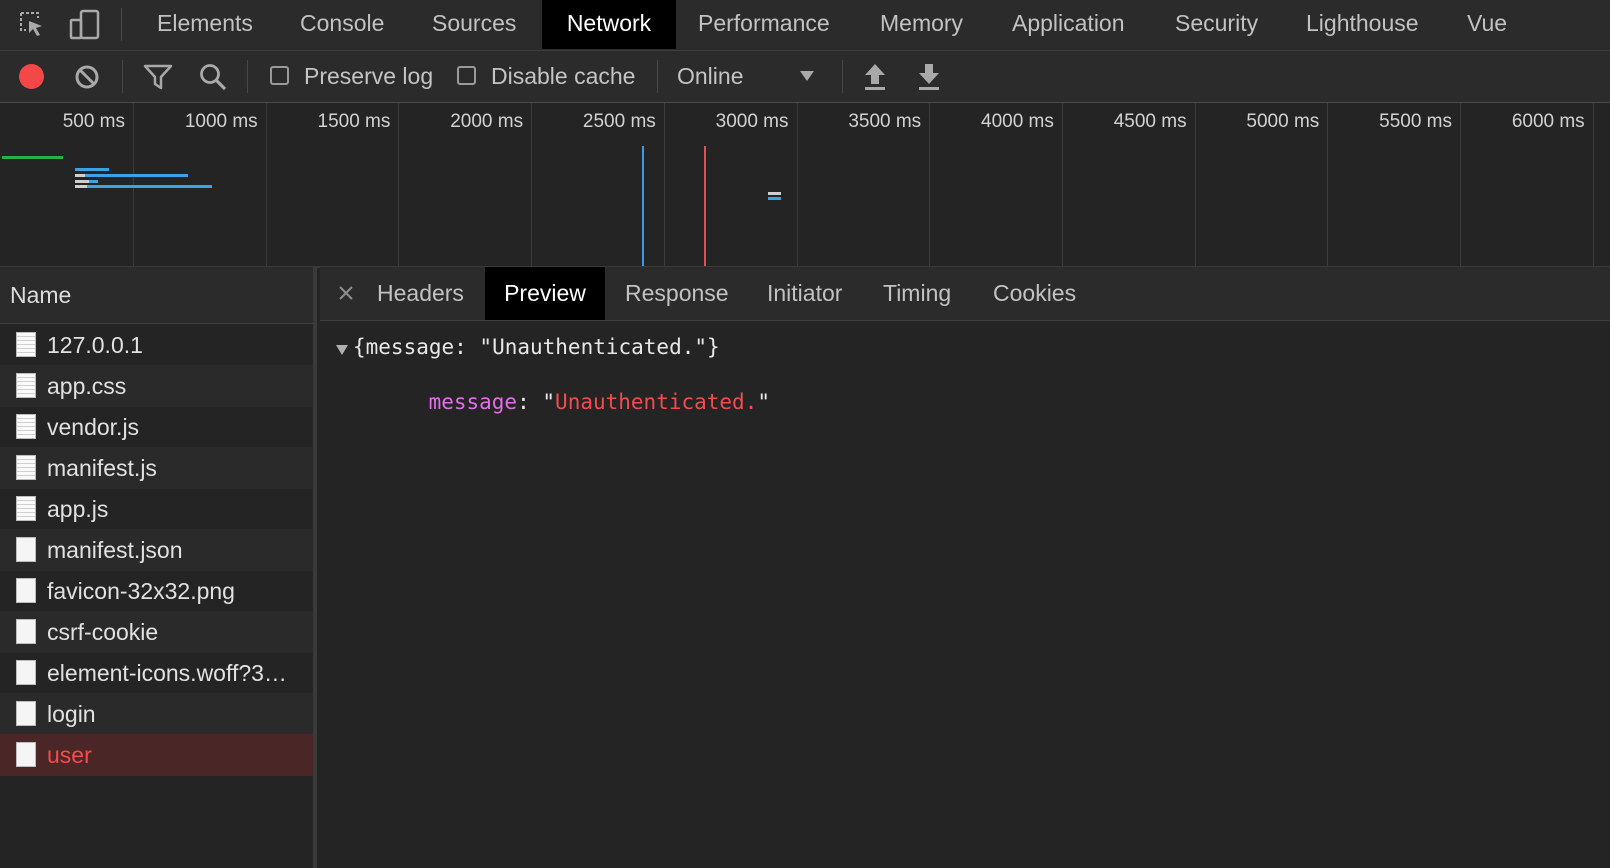 This screenshot has height=868, width=1610. I want to click on dropdown-arrow-icon, so click(807, 76).